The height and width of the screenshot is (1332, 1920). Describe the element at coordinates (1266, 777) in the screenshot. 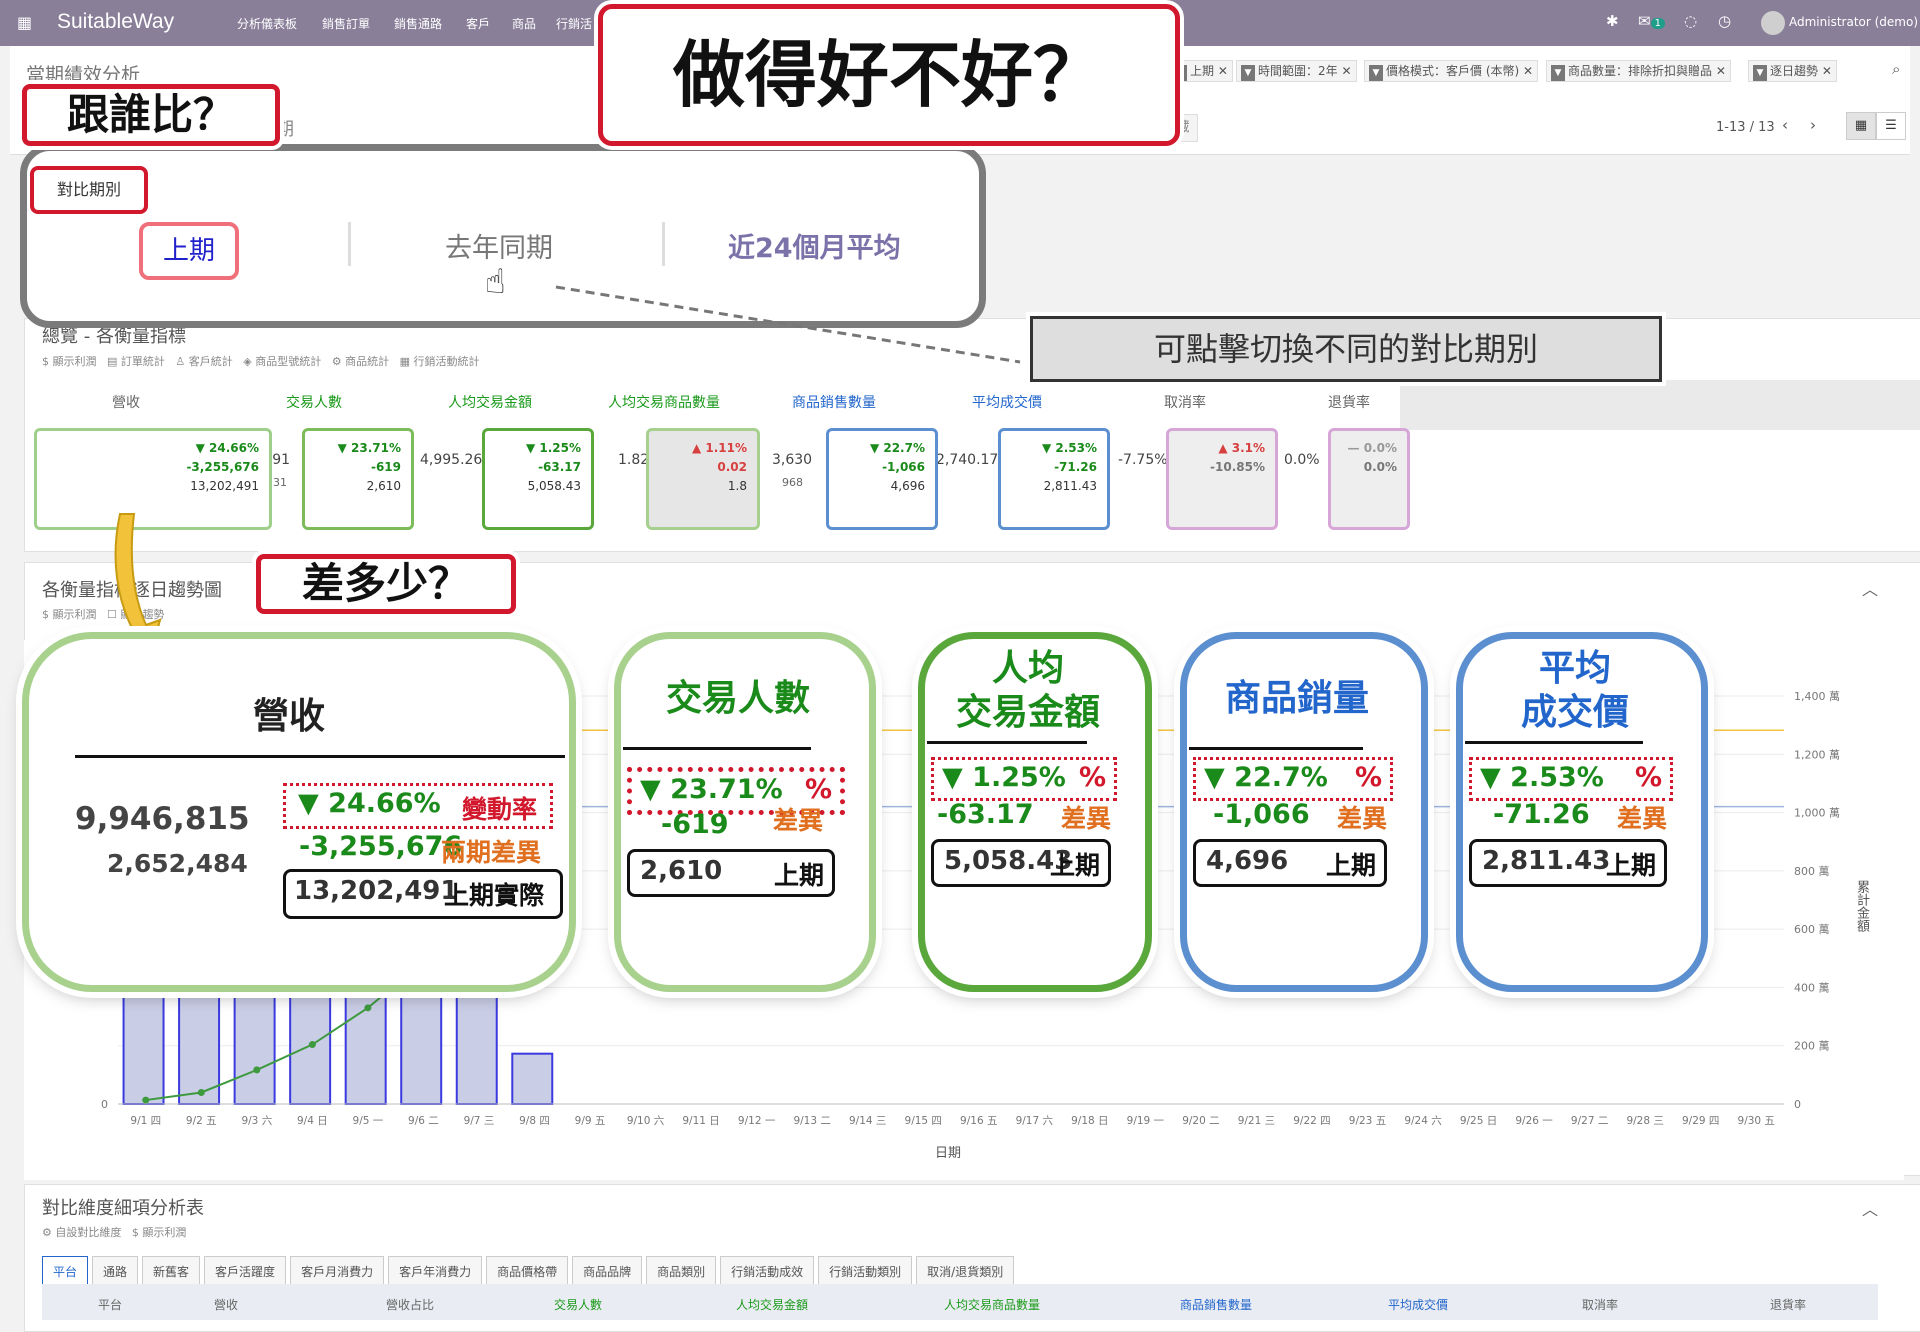

I see `card-rate: ▼ 22.7%` at that location.